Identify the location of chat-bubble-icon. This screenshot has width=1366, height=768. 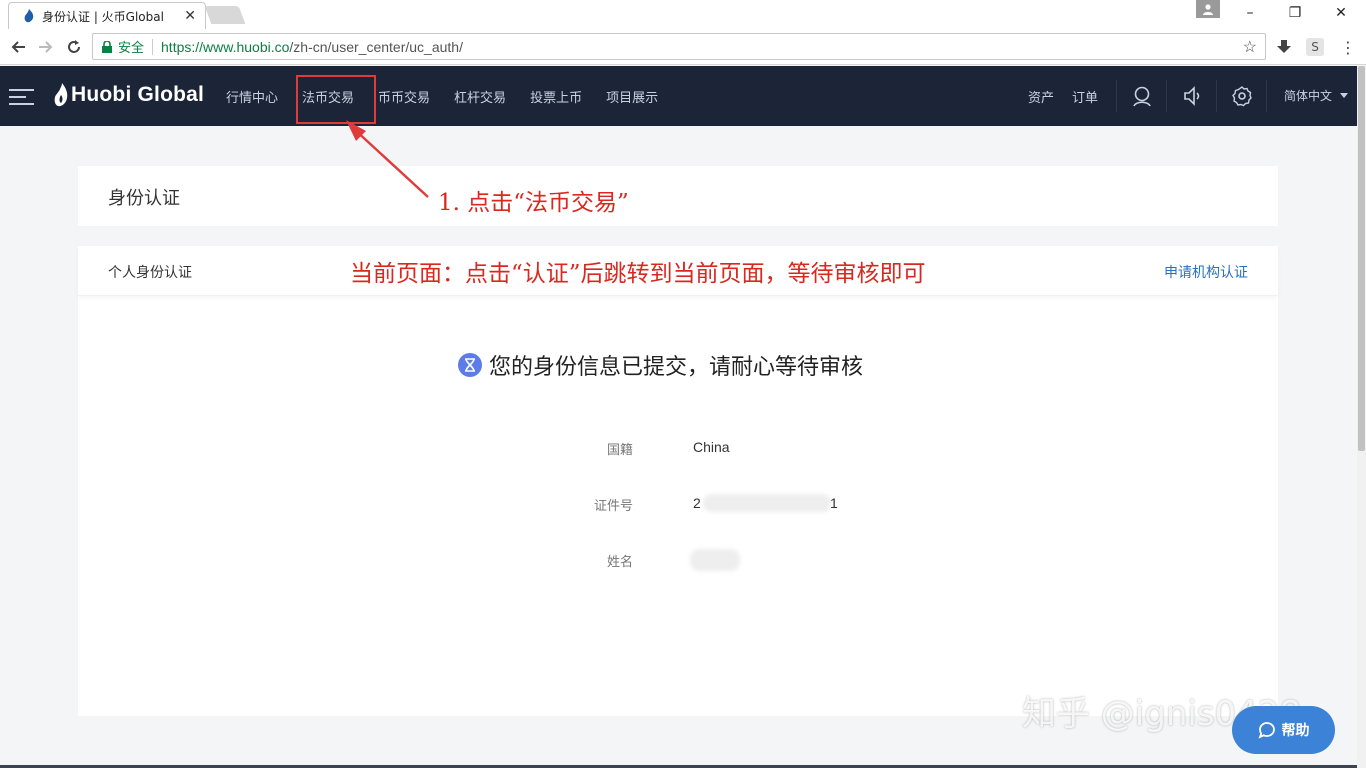
(1266, 730).